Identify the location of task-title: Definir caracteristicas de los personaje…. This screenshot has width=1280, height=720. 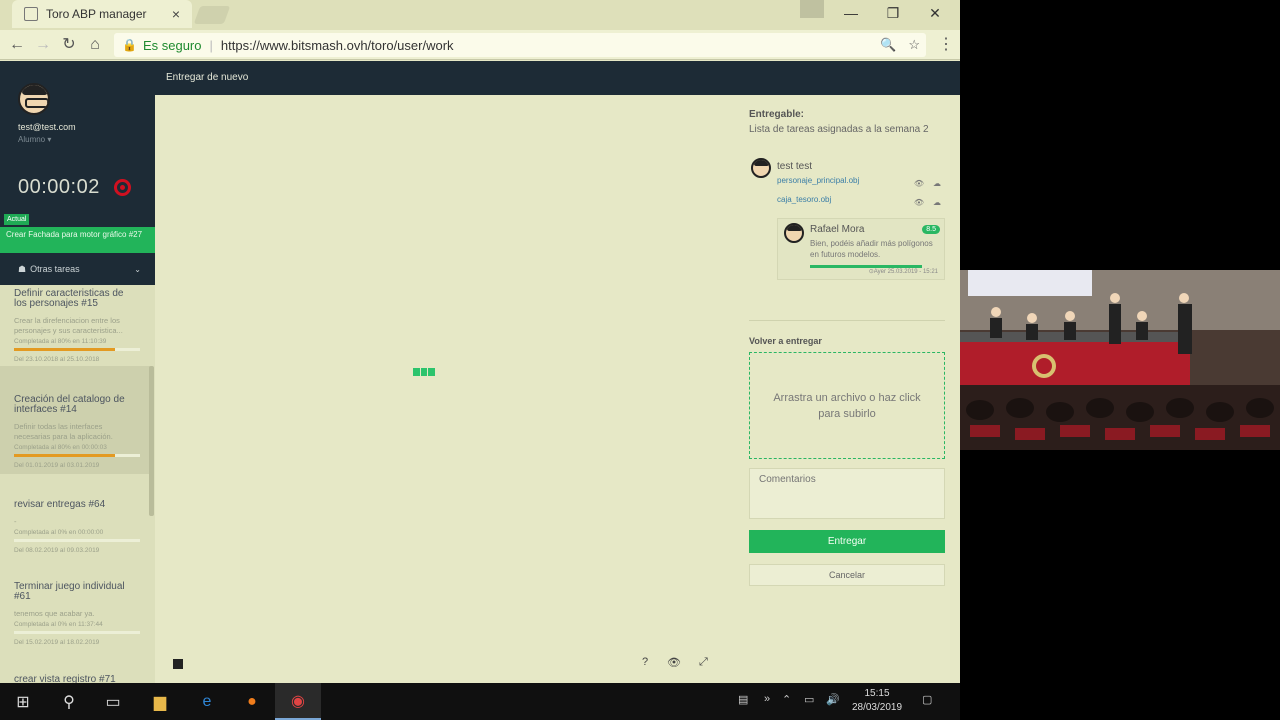
(69, 298).